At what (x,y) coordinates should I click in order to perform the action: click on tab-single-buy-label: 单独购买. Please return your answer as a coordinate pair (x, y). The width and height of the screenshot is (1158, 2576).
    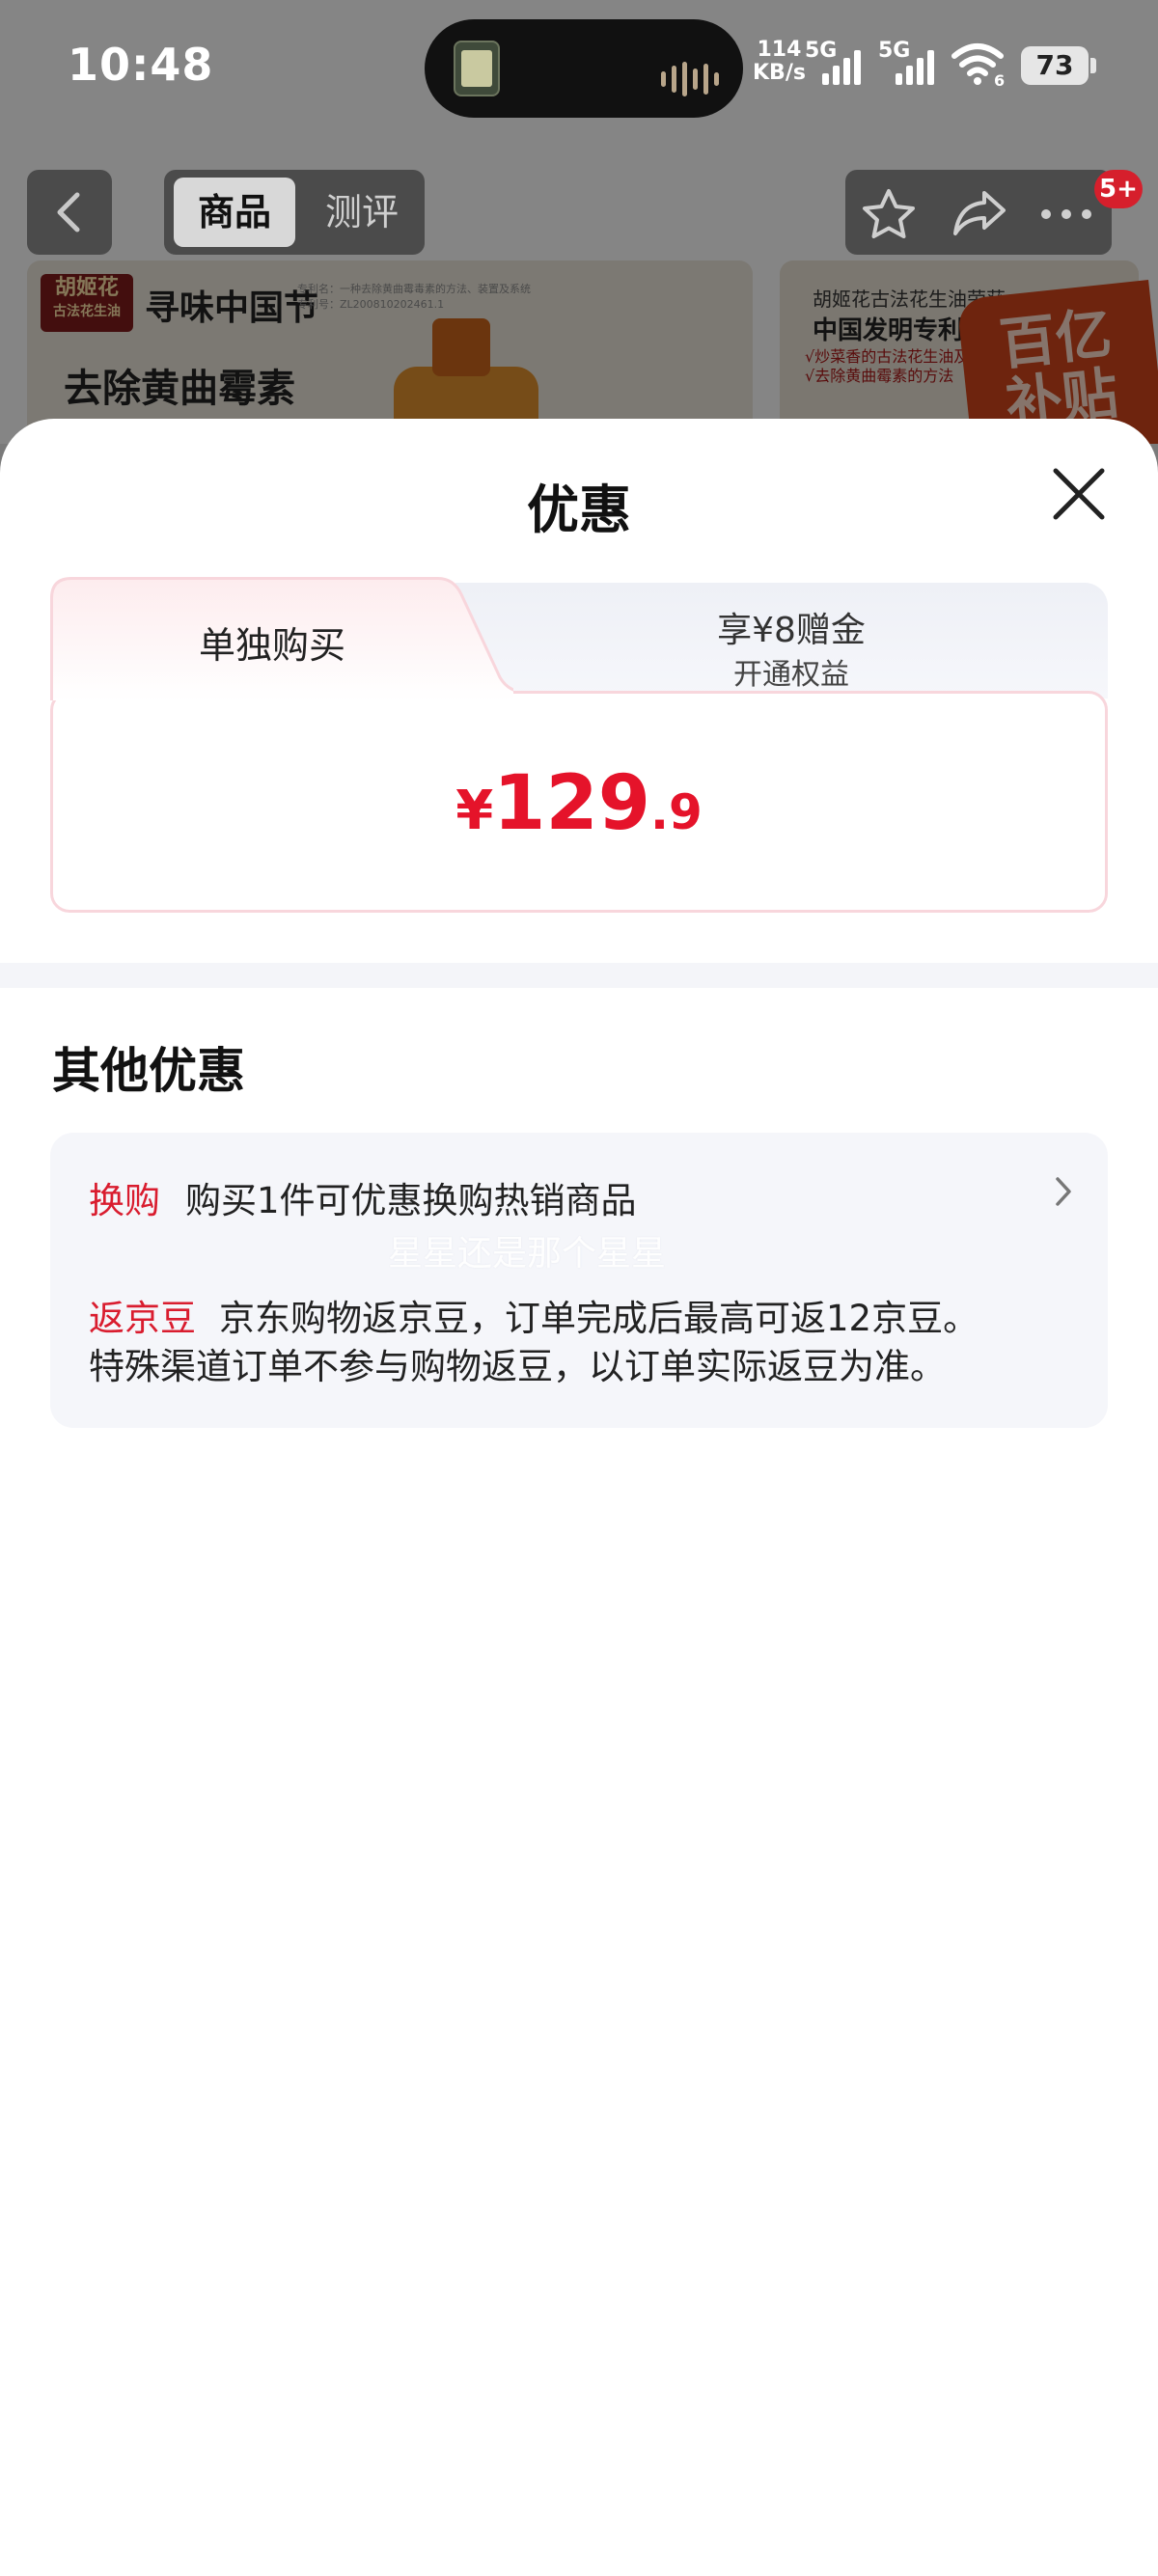
    Looking at the image, I should click on (271, 646).